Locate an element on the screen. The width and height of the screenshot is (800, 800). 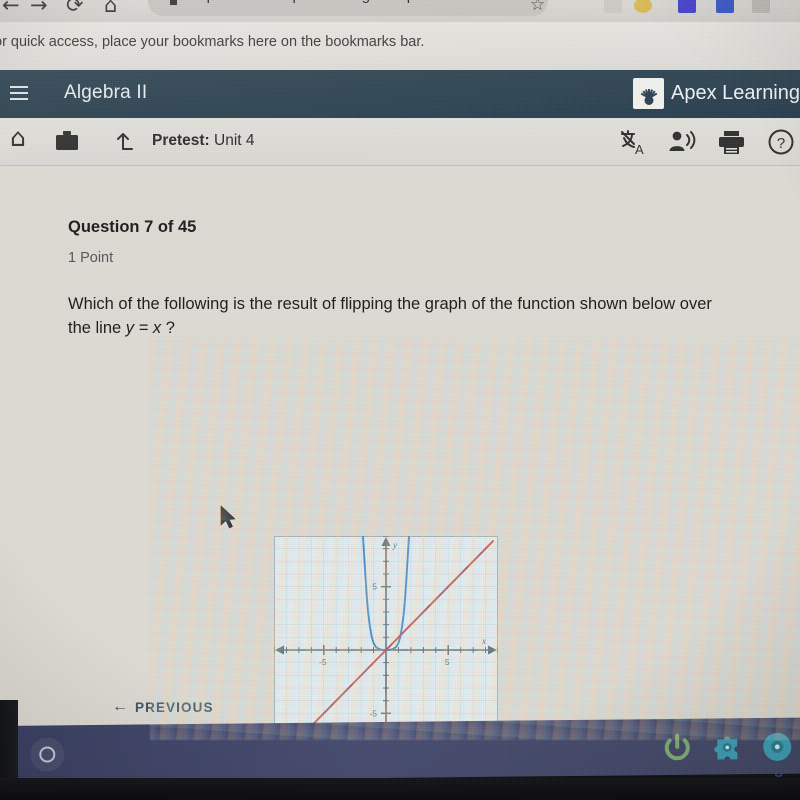
apex-sunburst-logo-icon is located at coordinates (649, 93).